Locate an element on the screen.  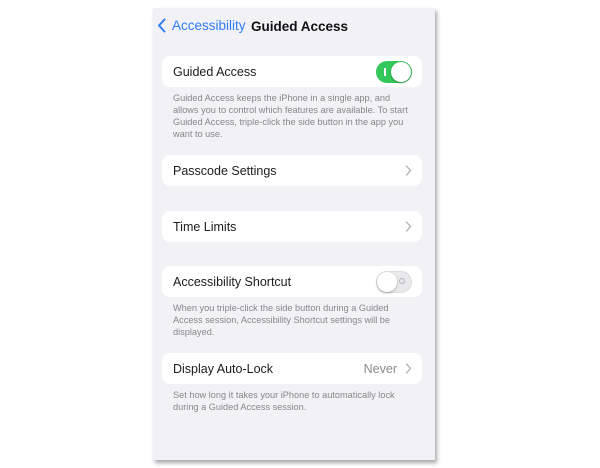
page-title: Guided Access is located at coordinates (300, 26).